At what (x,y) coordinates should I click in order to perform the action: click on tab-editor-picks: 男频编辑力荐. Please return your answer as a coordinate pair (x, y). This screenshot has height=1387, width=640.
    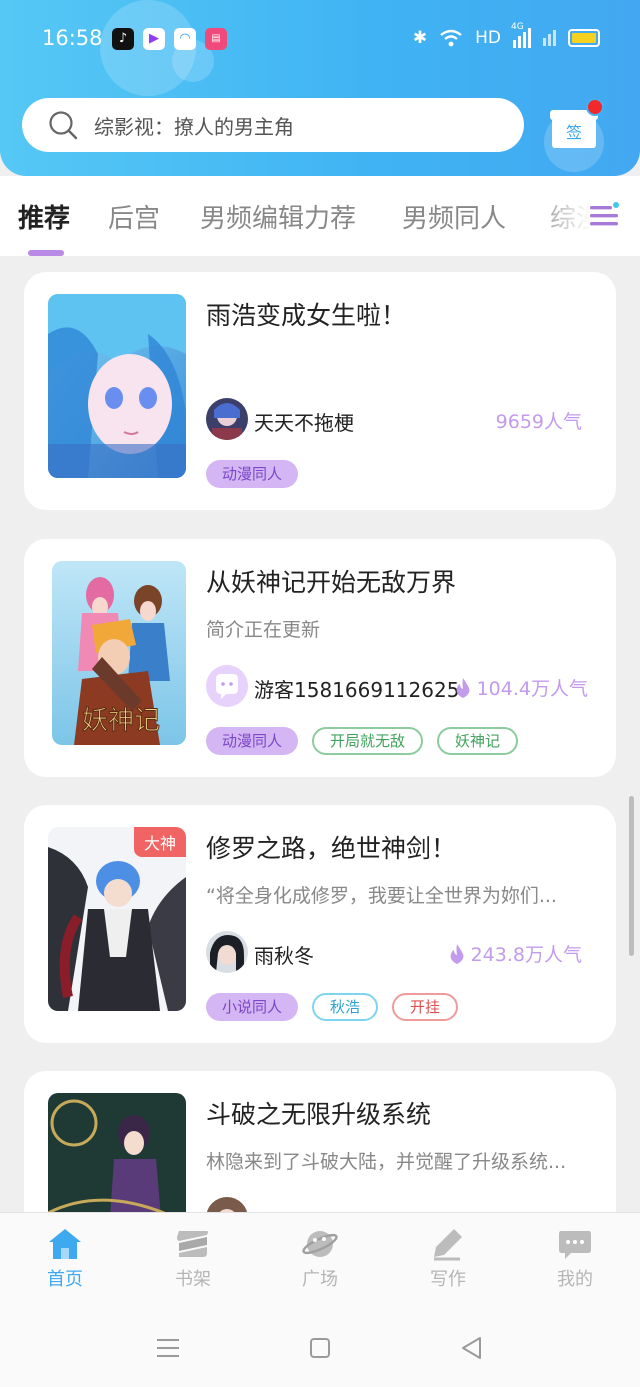
    Looking at the image, I should click on (278, 216).